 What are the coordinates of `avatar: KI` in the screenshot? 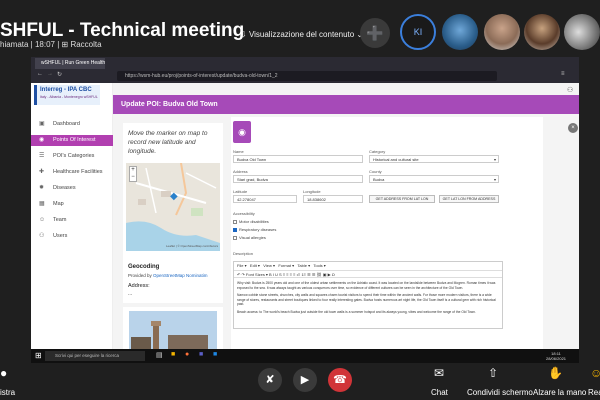 It's located at (418, 32).